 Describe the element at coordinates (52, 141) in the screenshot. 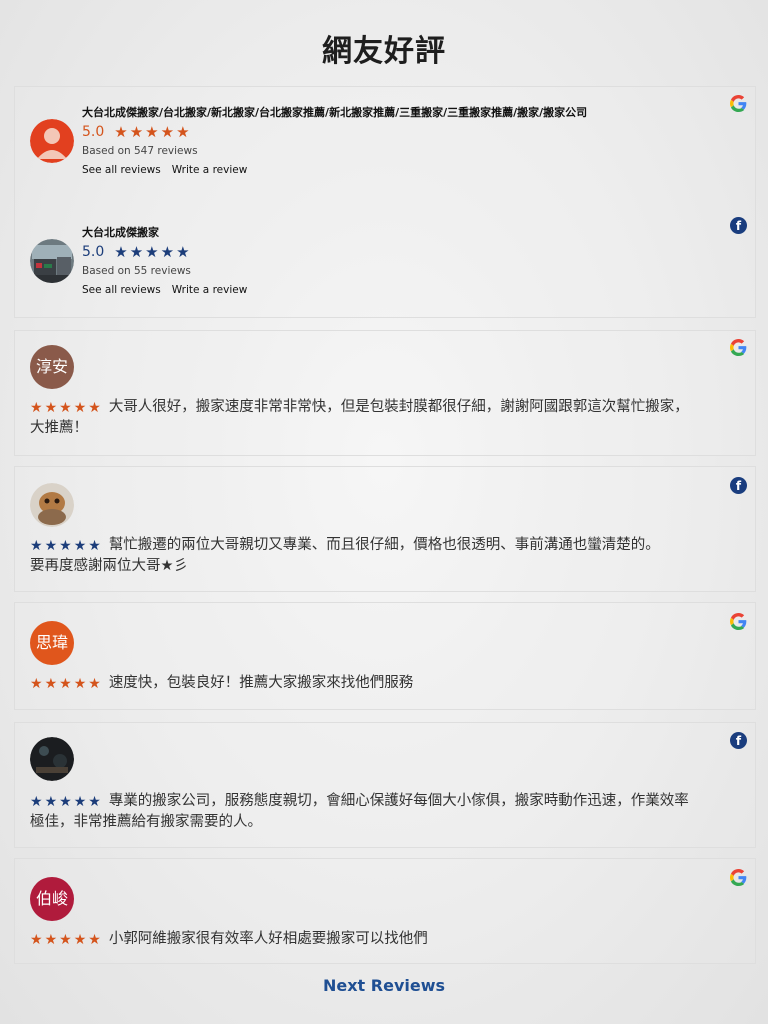

I see `business-avatar-google` at that location.